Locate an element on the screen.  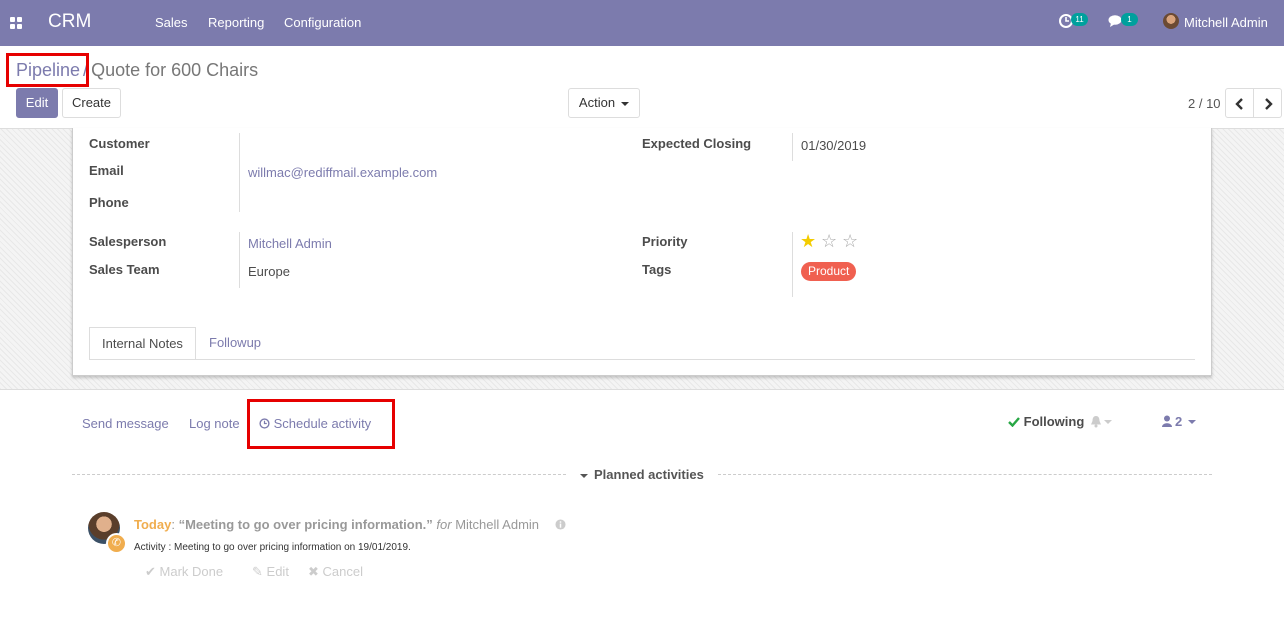
check-icon is located at coordinates (1014, 422).